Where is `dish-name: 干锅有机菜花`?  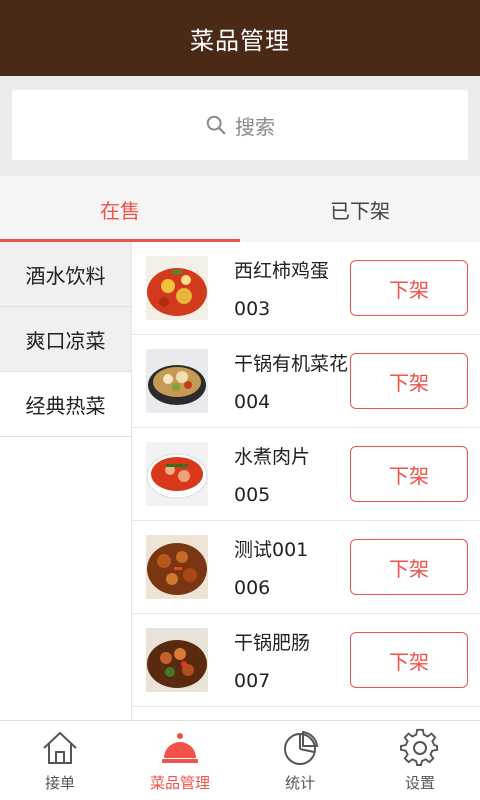
dish-name: 干锅有机菜花 is located at coordinates (291, 364).